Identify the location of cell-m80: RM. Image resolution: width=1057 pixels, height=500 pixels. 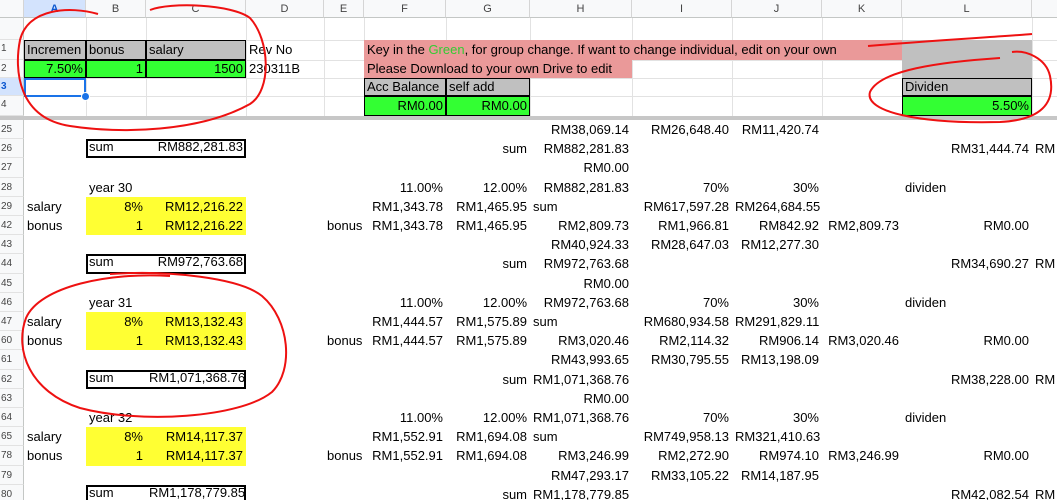
(1044, 492).